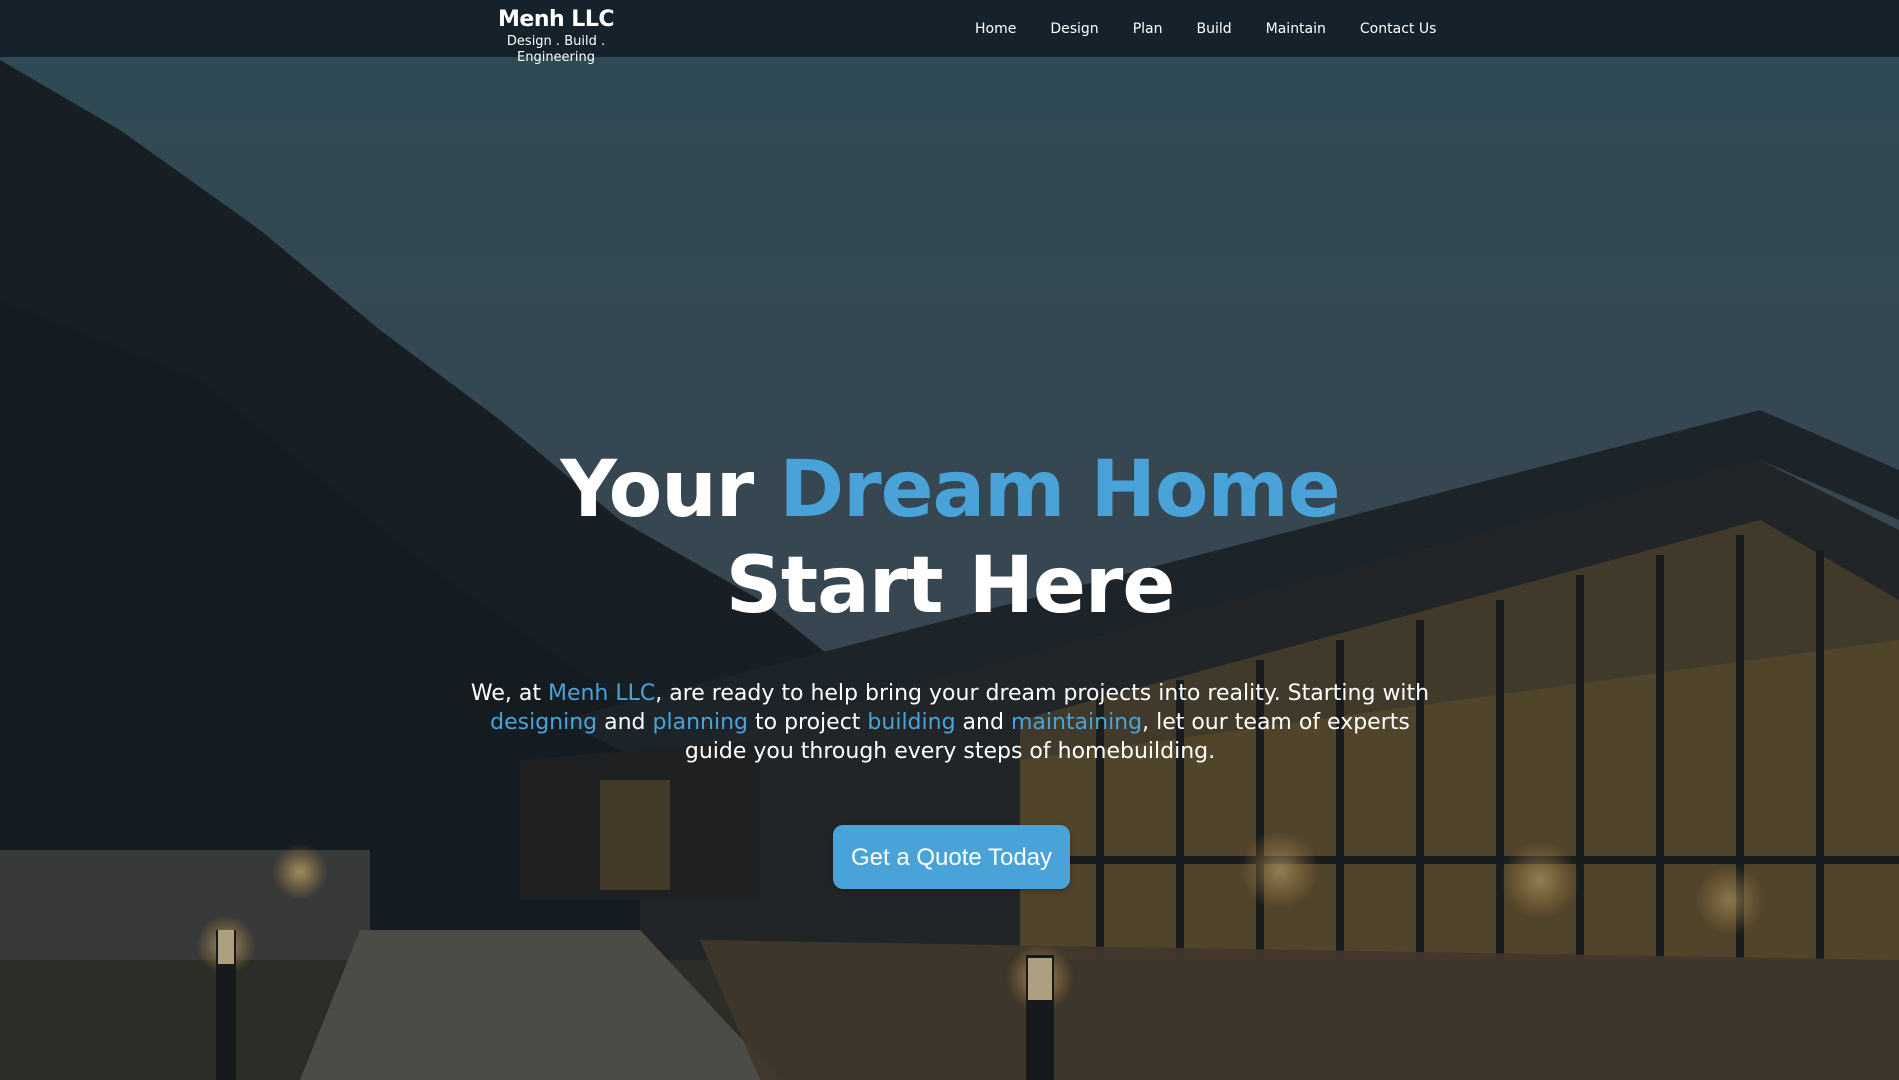 Image resolution: width=1899 pixels, height=1080 pixels. I want to click on intro-text-1: We, at, so click(509, 693).